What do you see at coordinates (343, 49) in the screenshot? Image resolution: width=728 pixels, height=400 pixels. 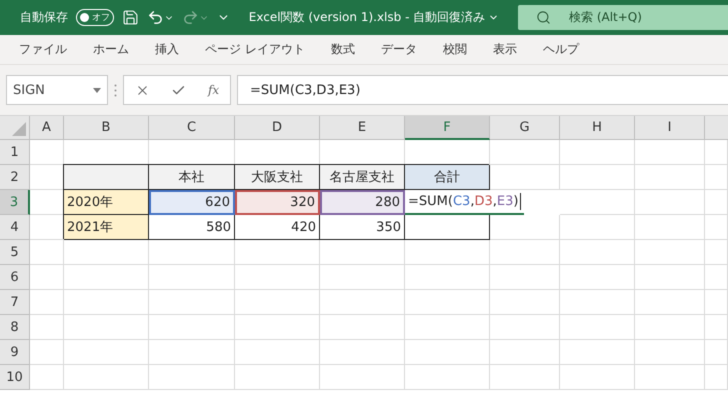 I see `menu-tab: 数式` at bounding box center [343, 49].